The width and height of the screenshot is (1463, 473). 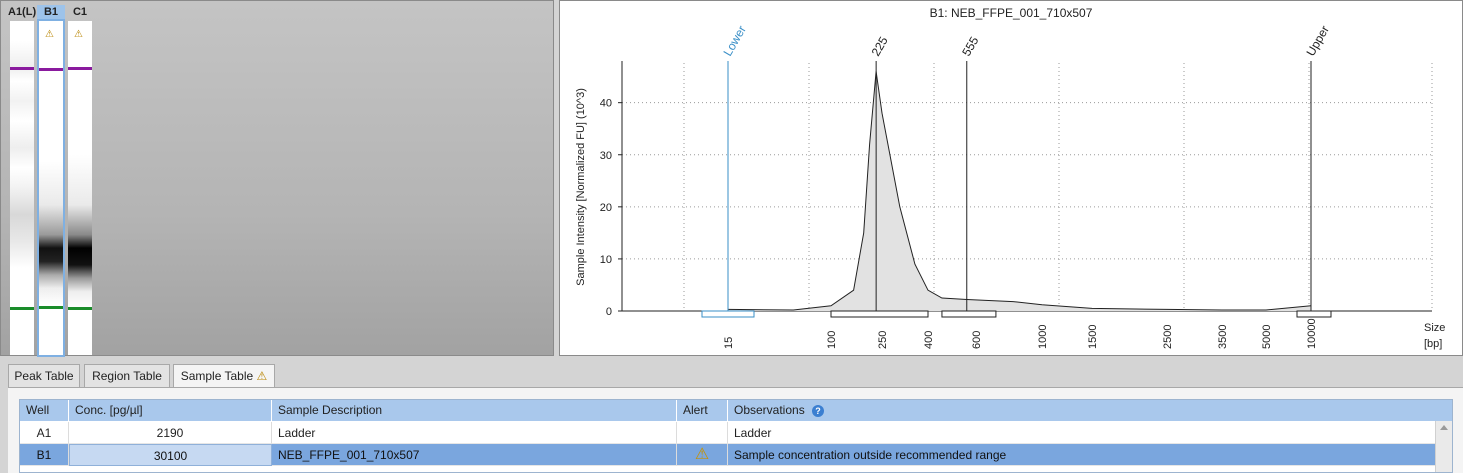 I want to click on y-tick-label: 30, so click(x=606, y=156).